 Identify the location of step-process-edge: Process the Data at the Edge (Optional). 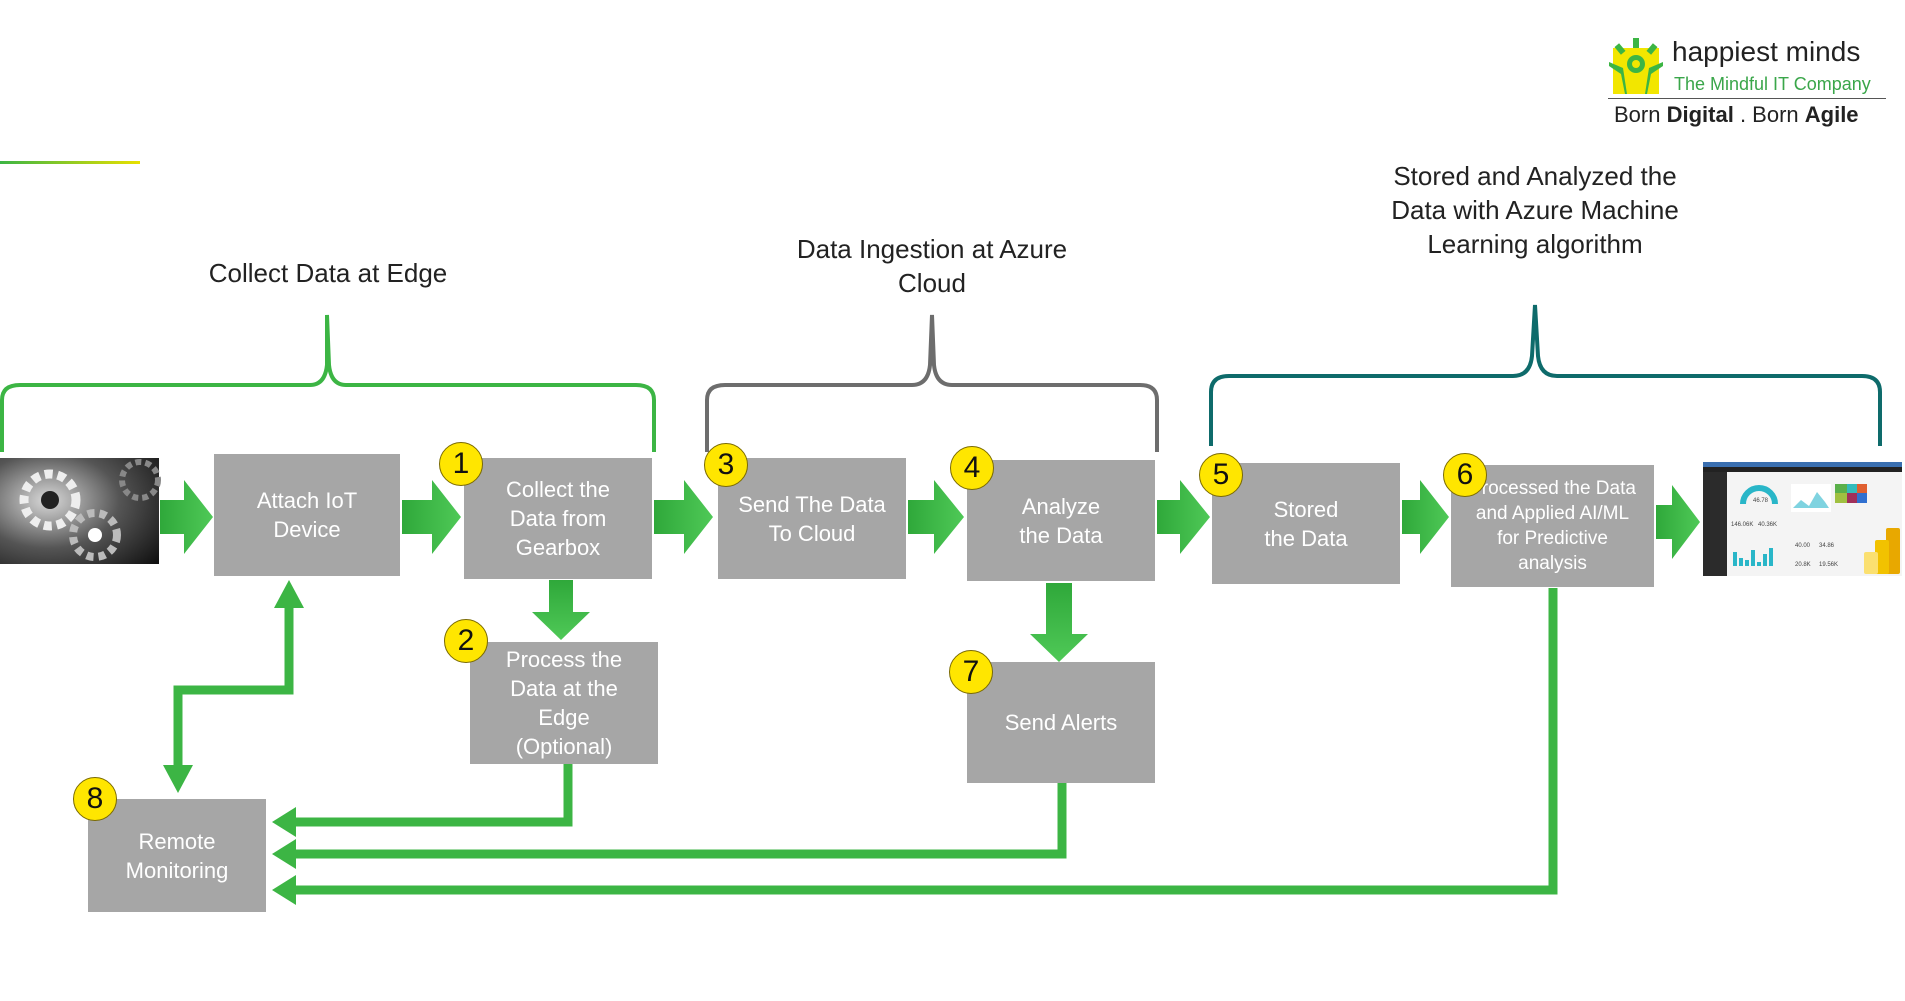
(564, 703).